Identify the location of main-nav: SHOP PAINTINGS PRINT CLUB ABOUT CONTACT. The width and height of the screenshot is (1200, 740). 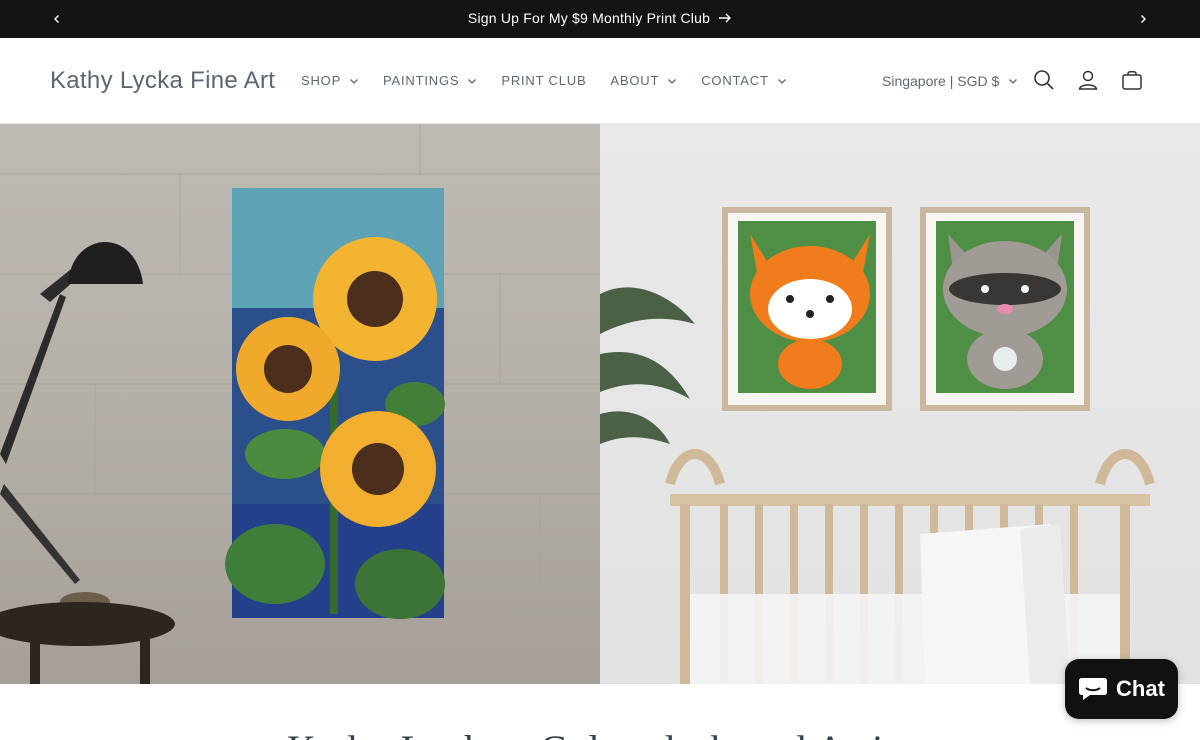
(556, 80).